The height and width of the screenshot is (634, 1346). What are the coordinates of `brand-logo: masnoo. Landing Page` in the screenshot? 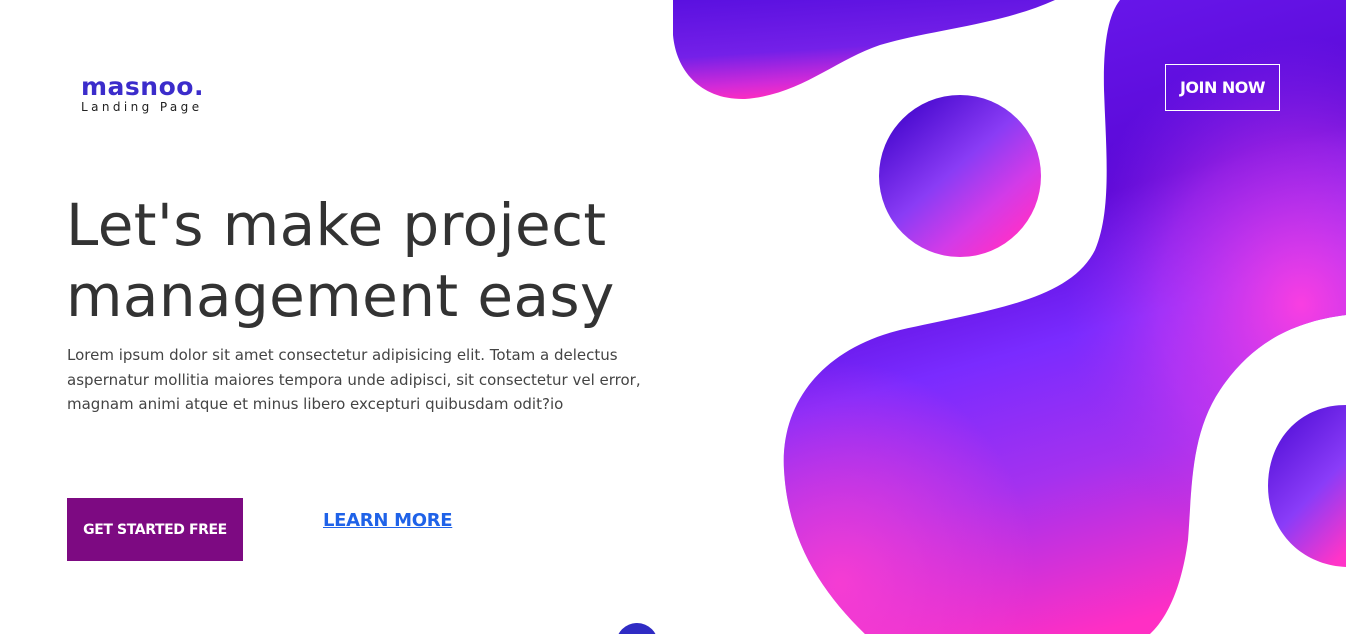 It's located at (142, 93).